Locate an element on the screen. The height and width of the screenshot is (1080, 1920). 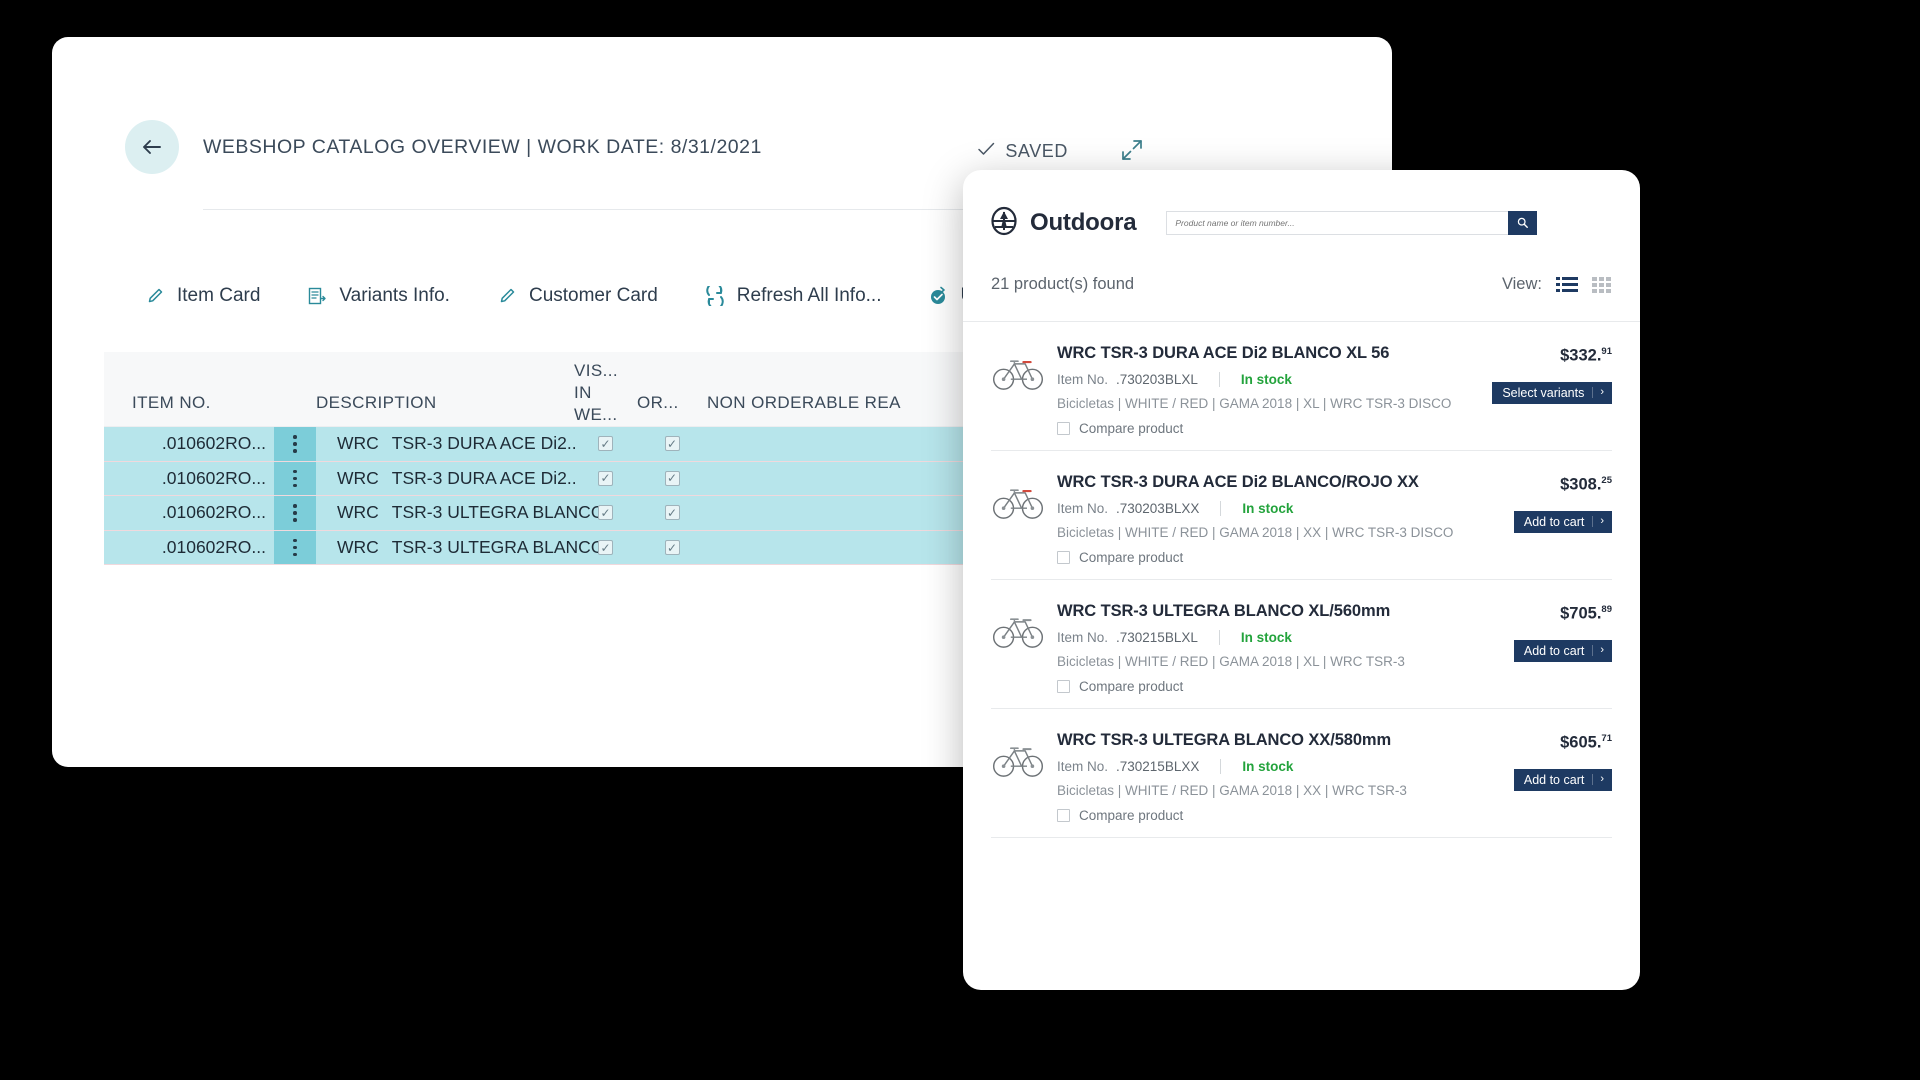
toolbar-variants-info: Variants Info. is located at coordinates (378, 296).